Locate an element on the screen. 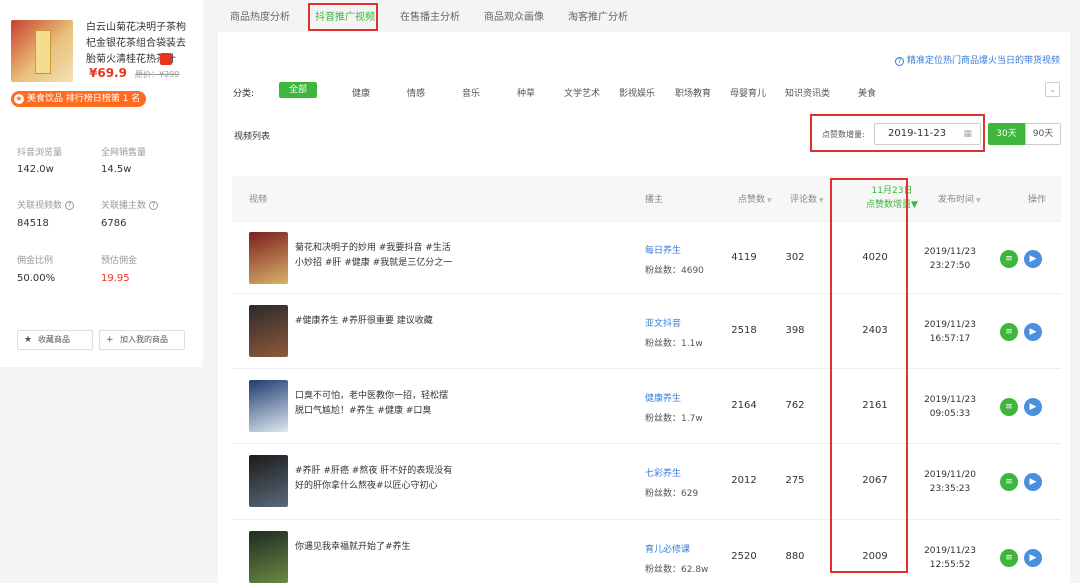  publish-clock: 16:57:17 is located at coordinates (950, 339).